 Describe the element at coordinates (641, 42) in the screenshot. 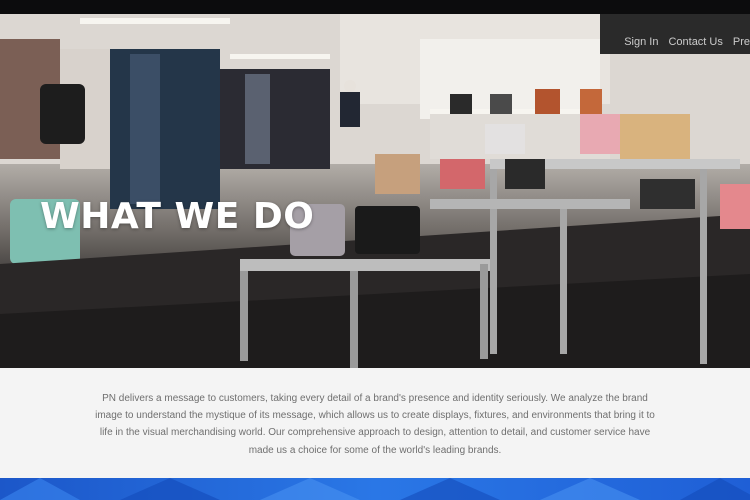

I see `nav-item-sign-in: Sign In` at that location.